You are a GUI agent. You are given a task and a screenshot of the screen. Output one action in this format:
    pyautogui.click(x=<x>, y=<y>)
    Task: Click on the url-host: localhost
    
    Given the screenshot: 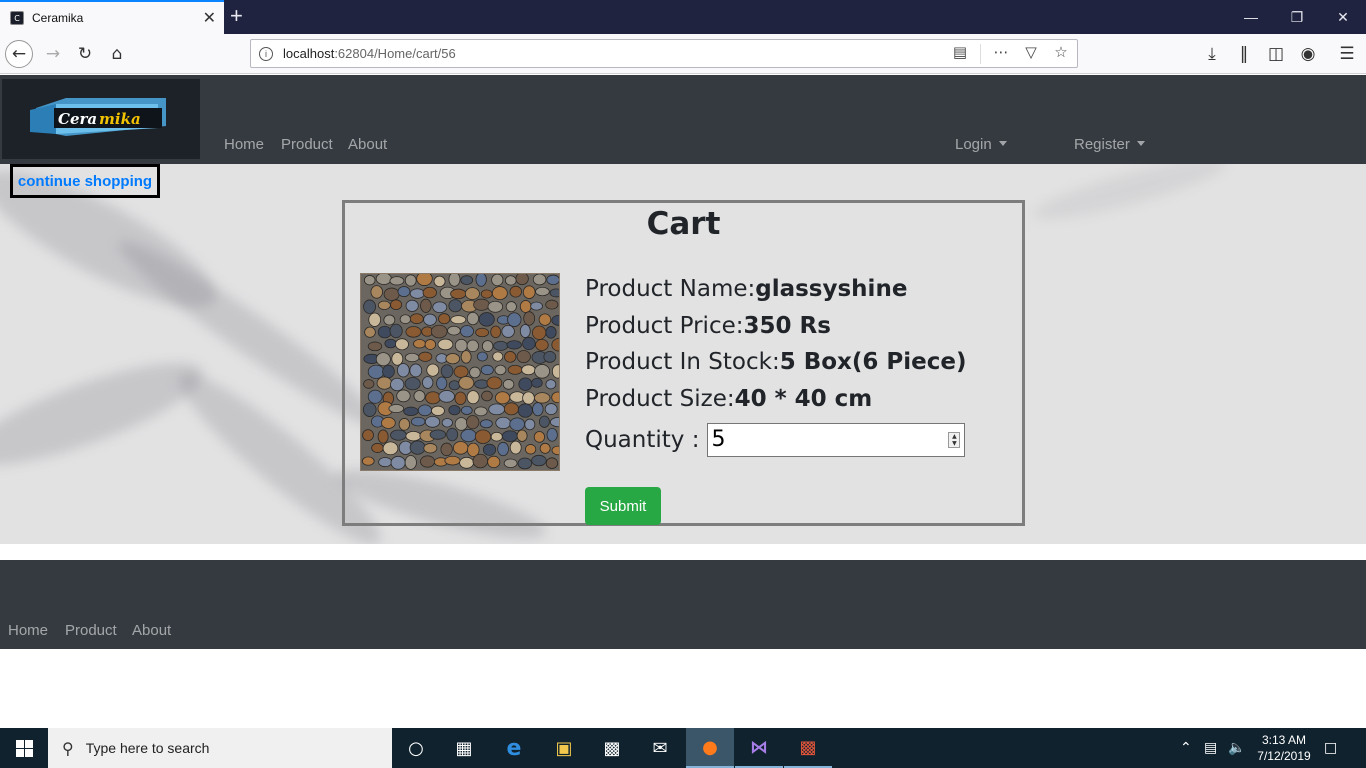 What is the action you would take?
    pyautogui.click(x=309, y=53)
    